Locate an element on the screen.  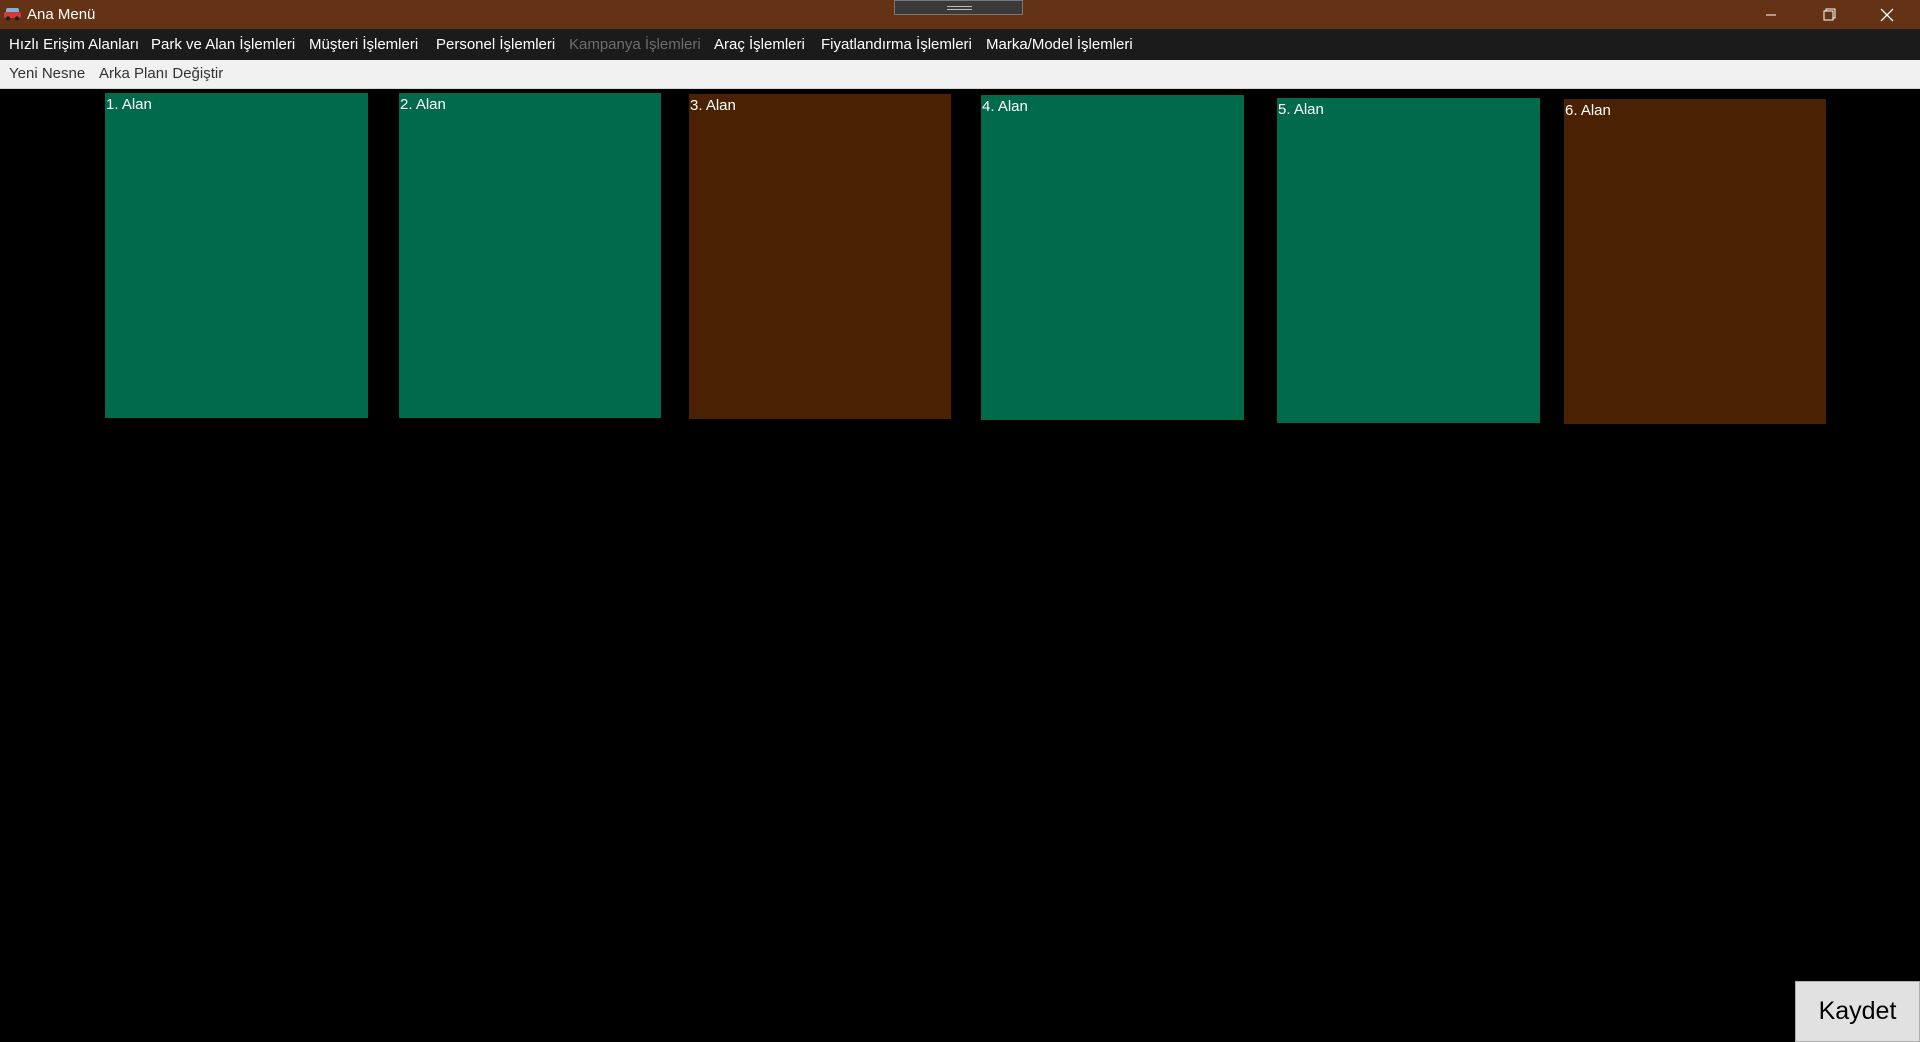
area-tile-5: 5. Alan is located at coordinates (1408, 260).